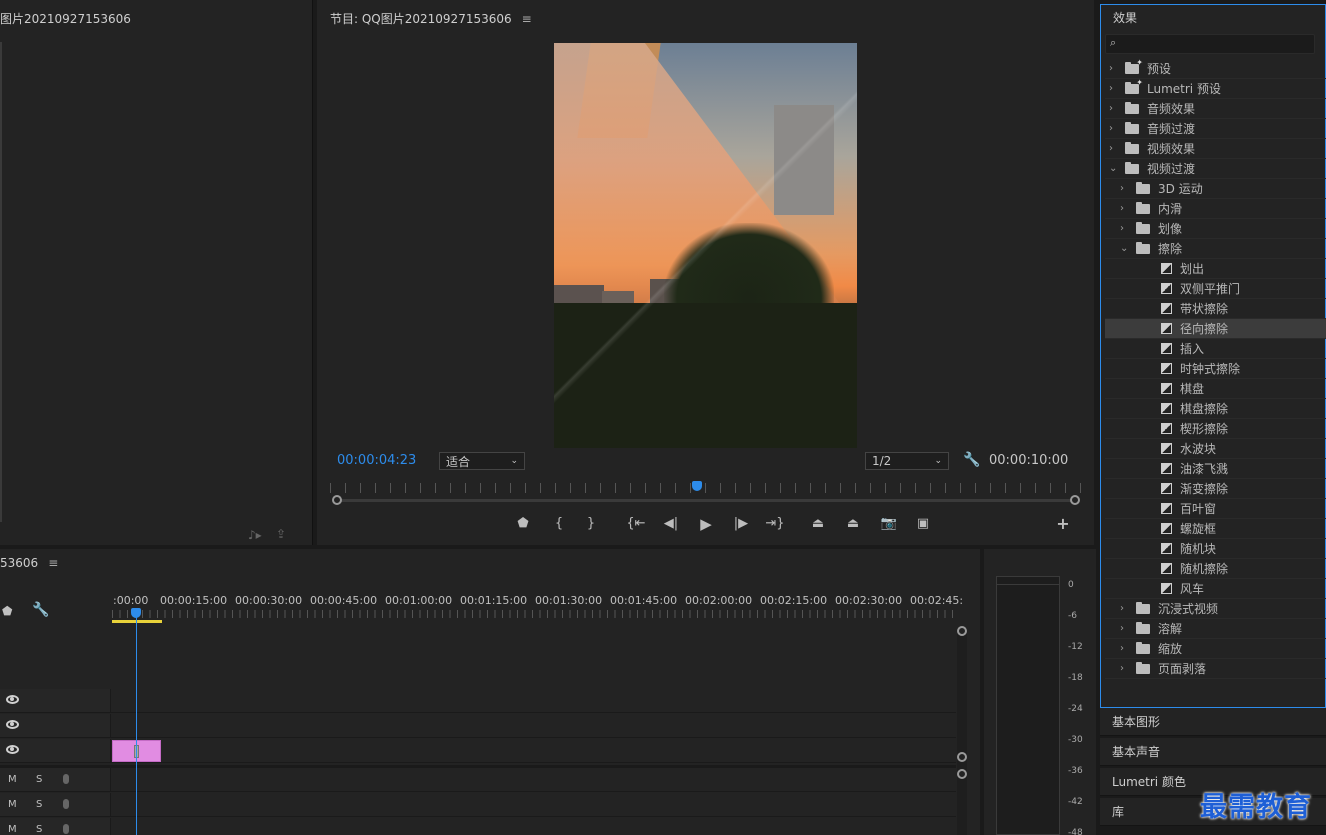 The height and width of the screenshot is (835, 1326). What do you see at coordinates (741, 524) in the screenshot?
I see `step-forward-icon: |▶` at bounding box center [741, 524].